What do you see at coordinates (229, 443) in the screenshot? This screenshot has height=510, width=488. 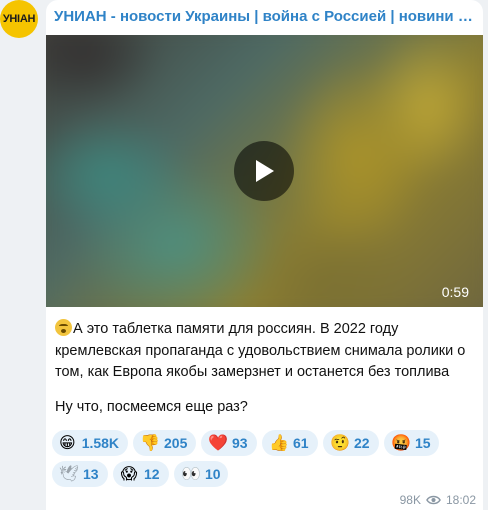 I see `reaction-heart: ❤️ 93` at bounding box center [229, 443].